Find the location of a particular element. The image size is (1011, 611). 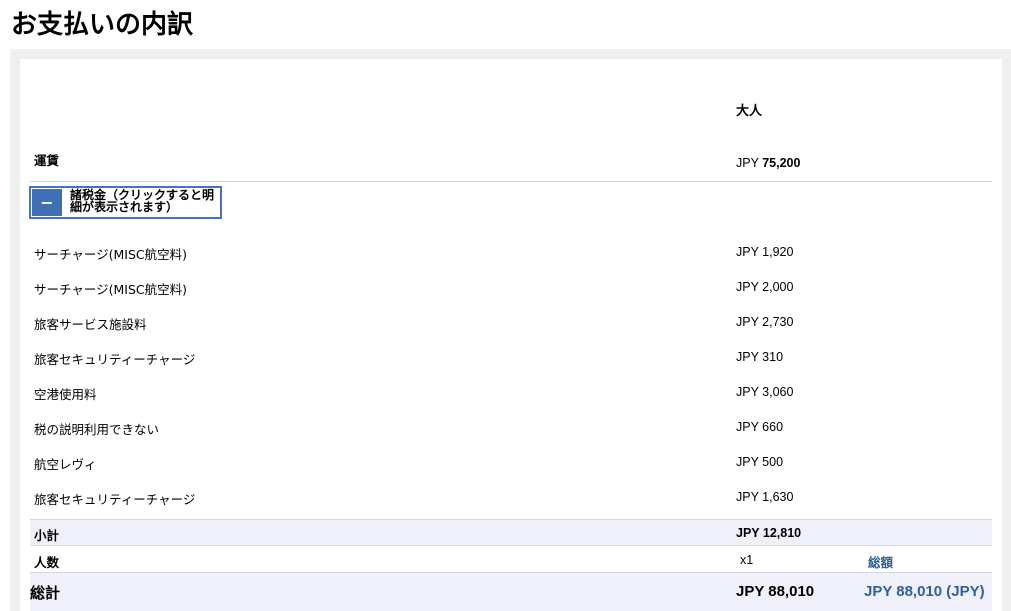

fare-label: 運賃 is located at coordinates (47, 160).